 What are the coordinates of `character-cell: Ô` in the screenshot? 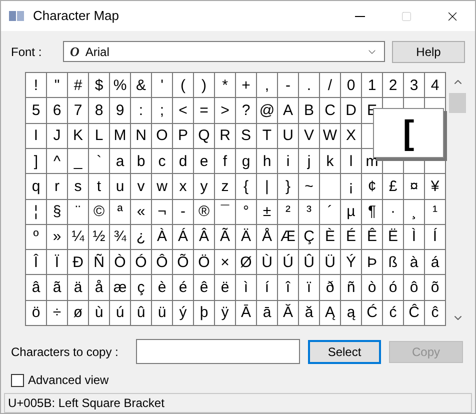 It's located at (162, 263).